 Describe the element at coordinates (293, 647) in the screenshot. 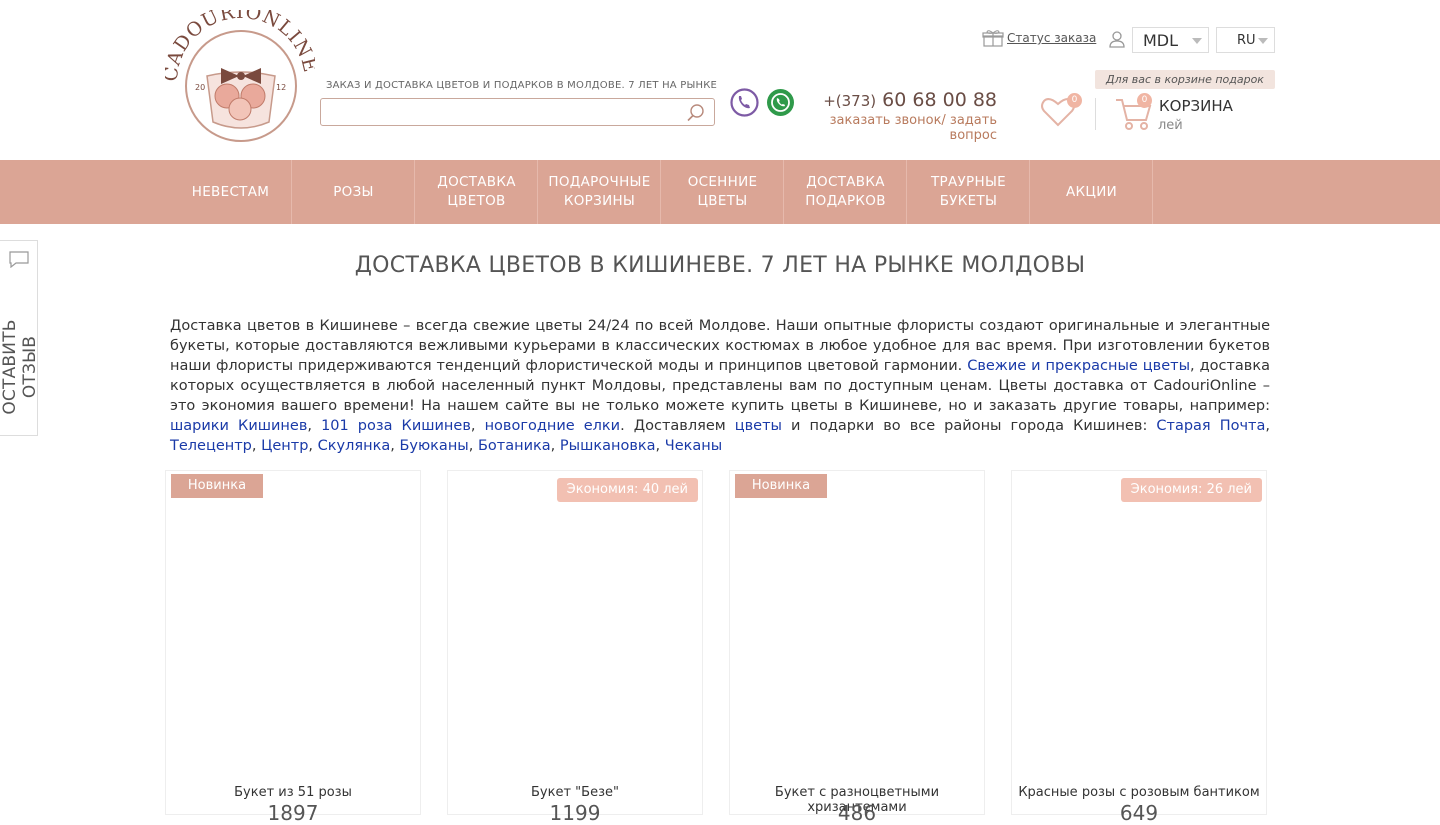

I see `product-card: Новинка Букет из 51 розы 1897` at that location.